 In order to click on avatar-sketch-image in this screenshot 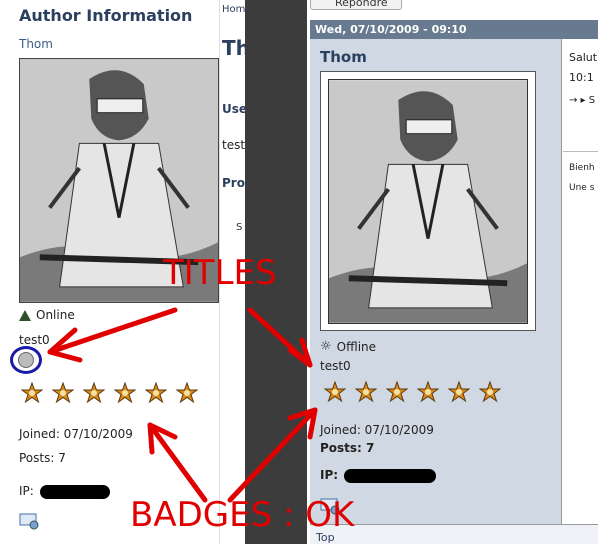, I will do `click(119, 180)`.